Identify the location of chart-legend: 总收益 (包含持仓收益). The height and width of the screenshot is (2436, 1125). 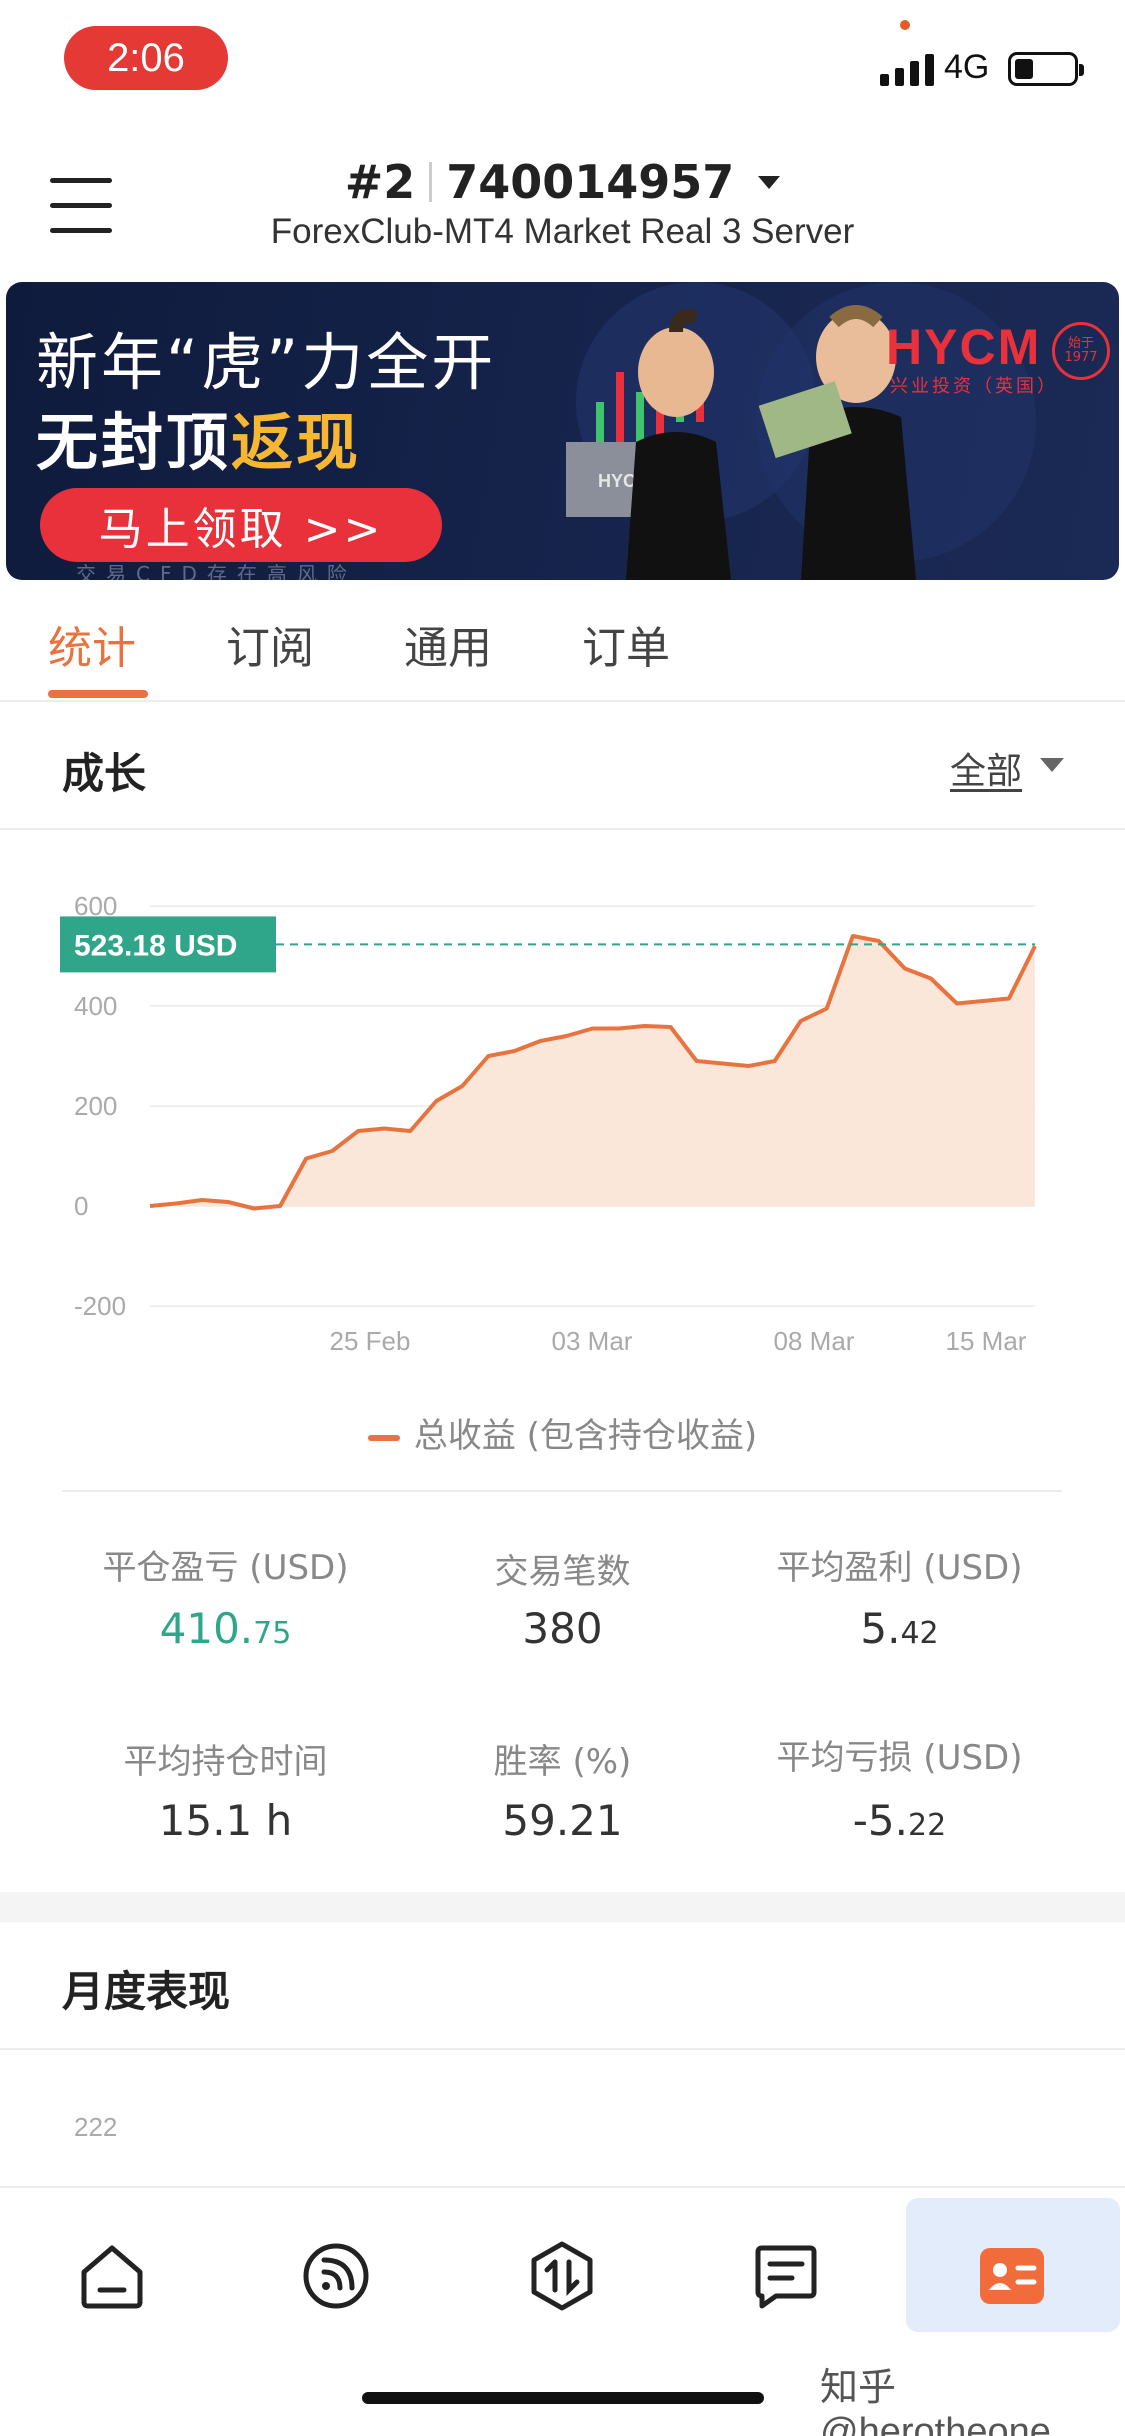
(562, 1432).